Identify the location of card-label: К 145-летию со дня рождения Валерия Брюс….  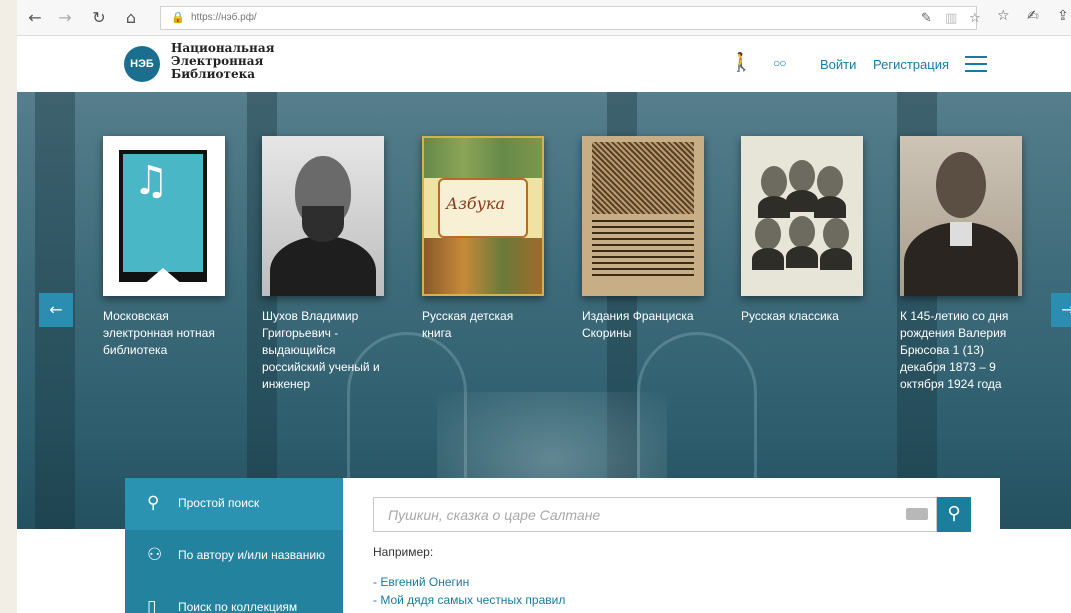
(954, 350).